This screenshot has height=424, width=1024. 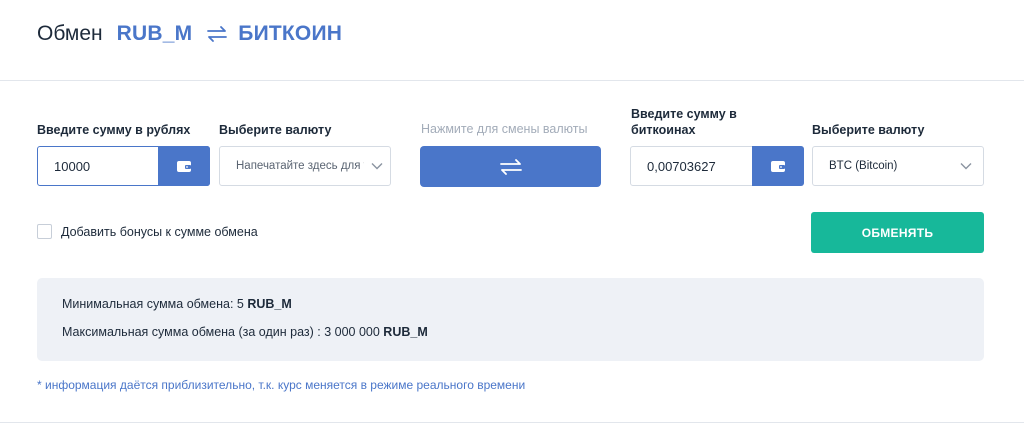 What do you see at coordinates (405, 332) in the screenshot?
I see `max-amount-currency: RUB_M` at bounding box center [405, 332].